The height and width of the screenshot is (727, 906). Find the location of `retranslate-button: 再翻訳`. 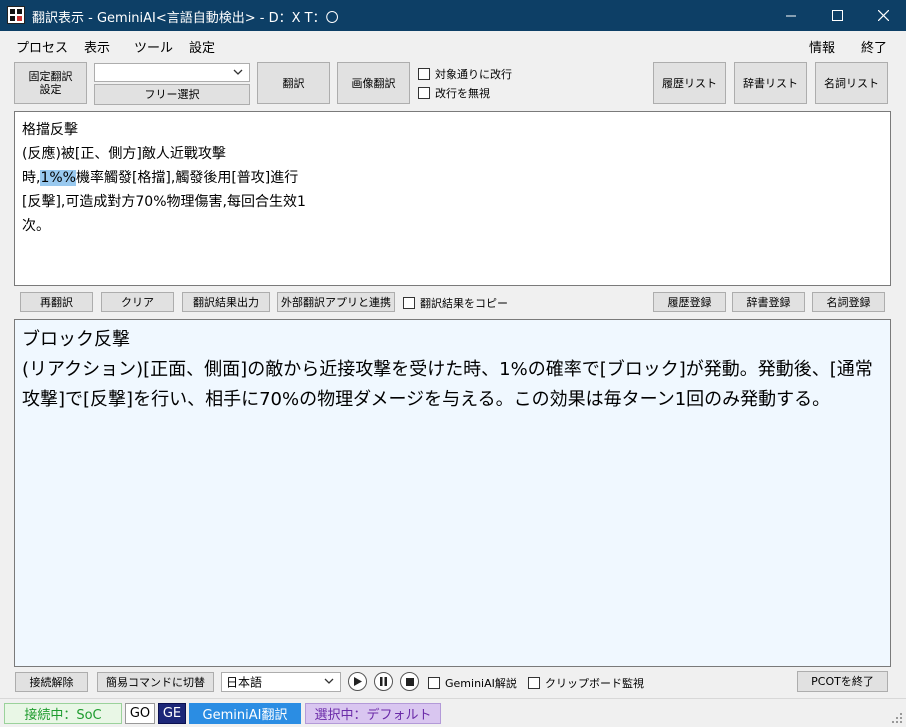

retranslate-button: 再翻訳 is located at coordinates (56, 302).